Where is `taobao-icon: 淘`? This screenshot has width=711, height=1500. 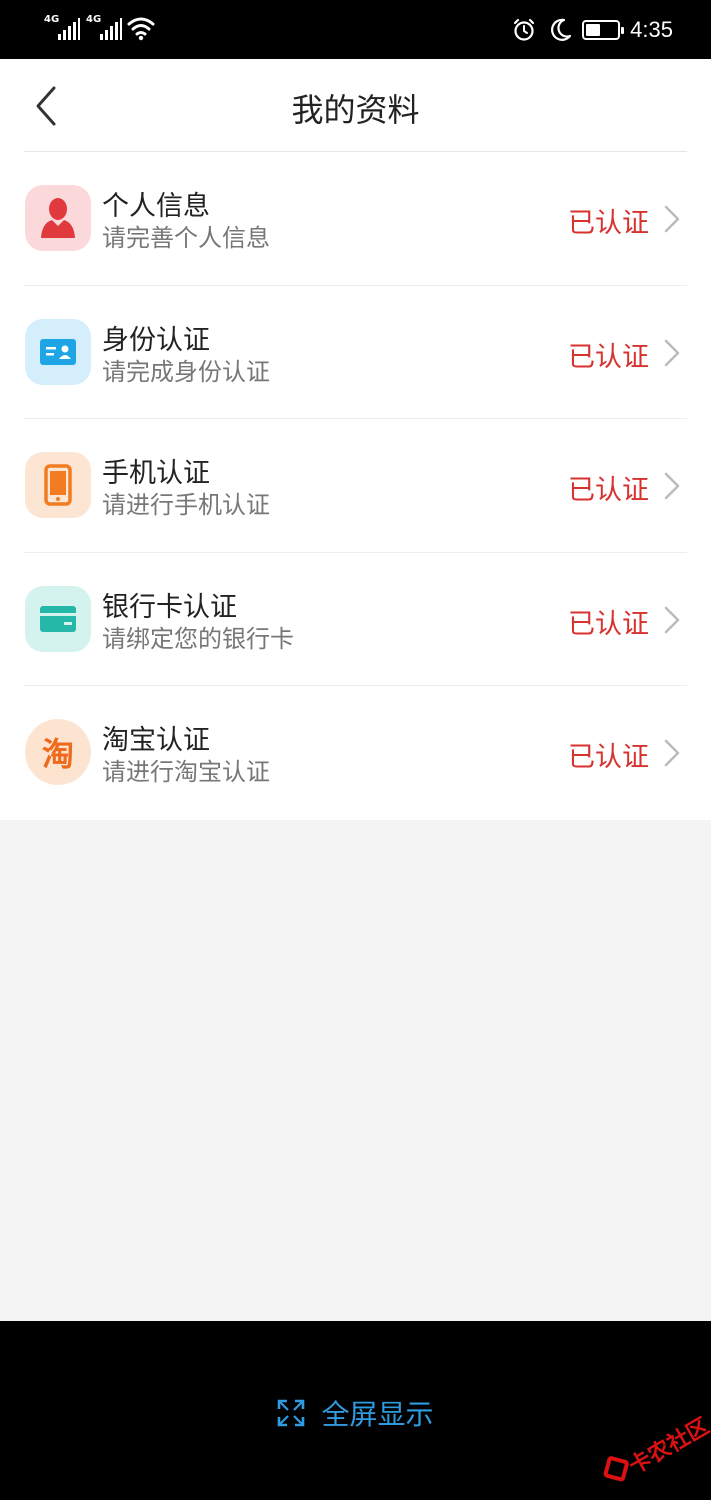
taobao-icon: 淘 is located at coordinates (58, 752).